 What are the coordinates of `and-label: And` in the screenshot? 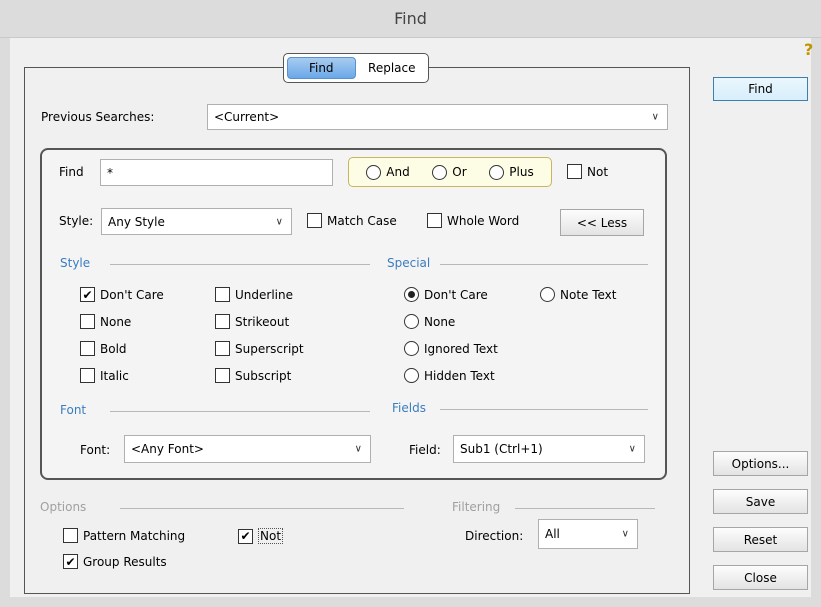 It's located at (398, 172).